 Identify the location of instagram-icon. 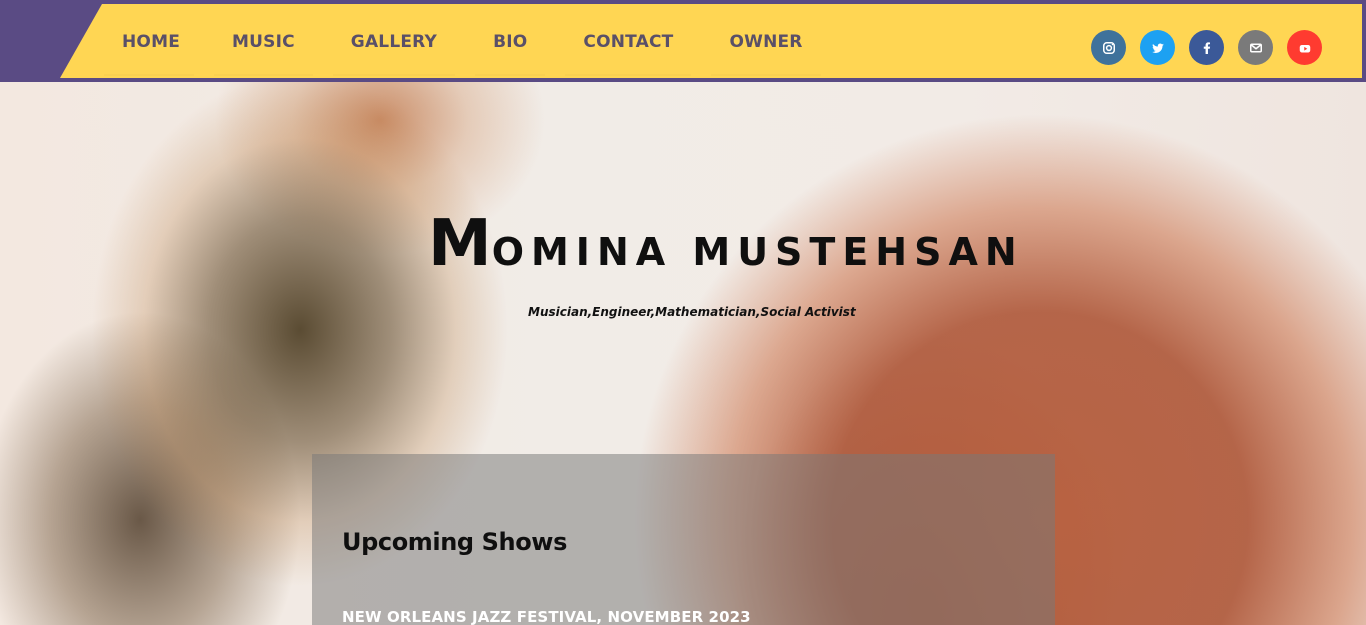
(1108, 47).